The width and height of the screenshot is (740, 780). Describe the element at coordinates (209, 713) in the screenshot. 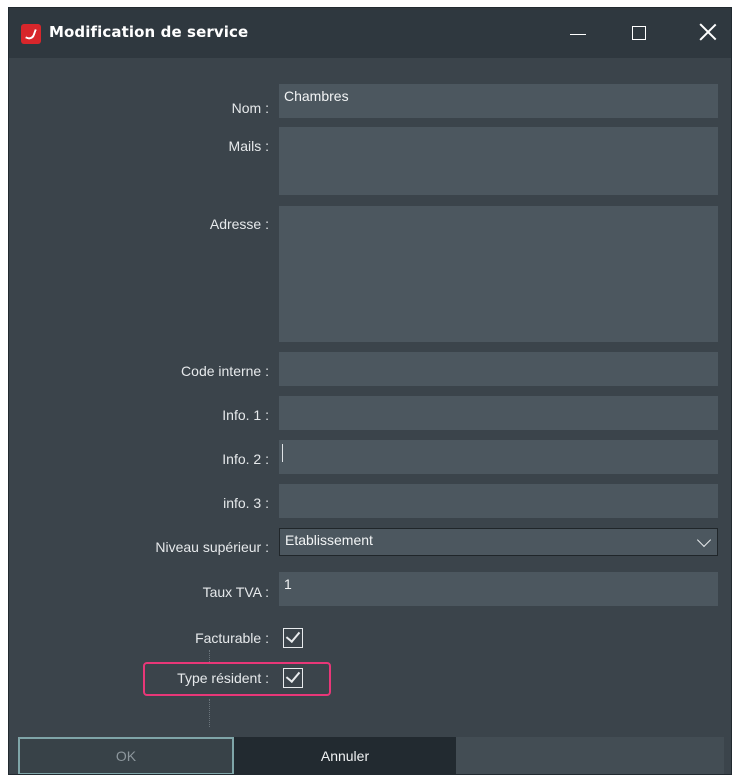

I see `focus-dotted-line` at that location.